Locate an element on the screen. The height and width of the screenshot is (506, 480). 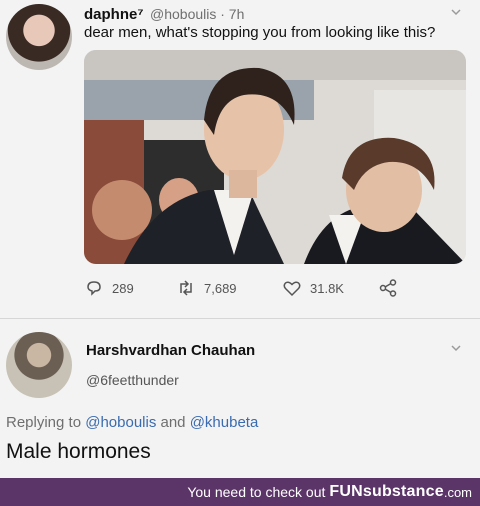
retweet-count: 7,689 is located at coordinates (220, 288).